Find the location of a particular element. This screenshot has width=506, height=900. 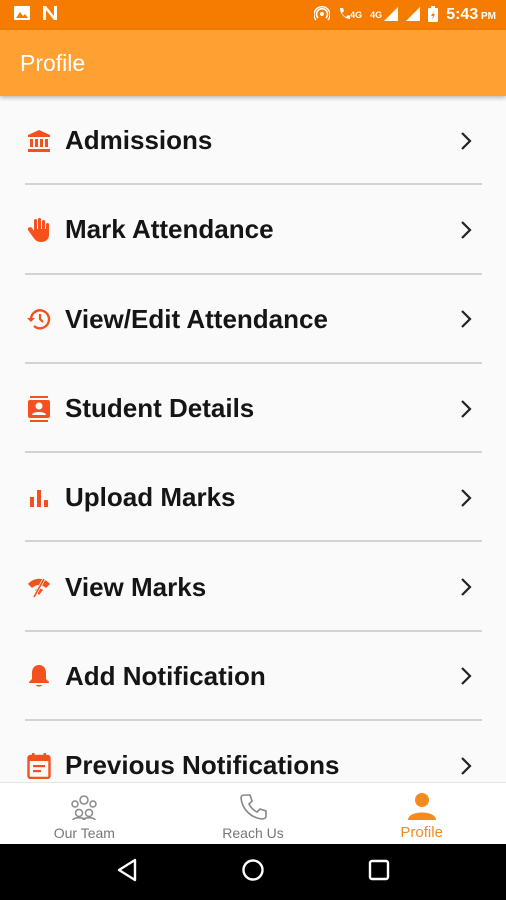

calendar-note-icon is located at coordinates (39, 765).